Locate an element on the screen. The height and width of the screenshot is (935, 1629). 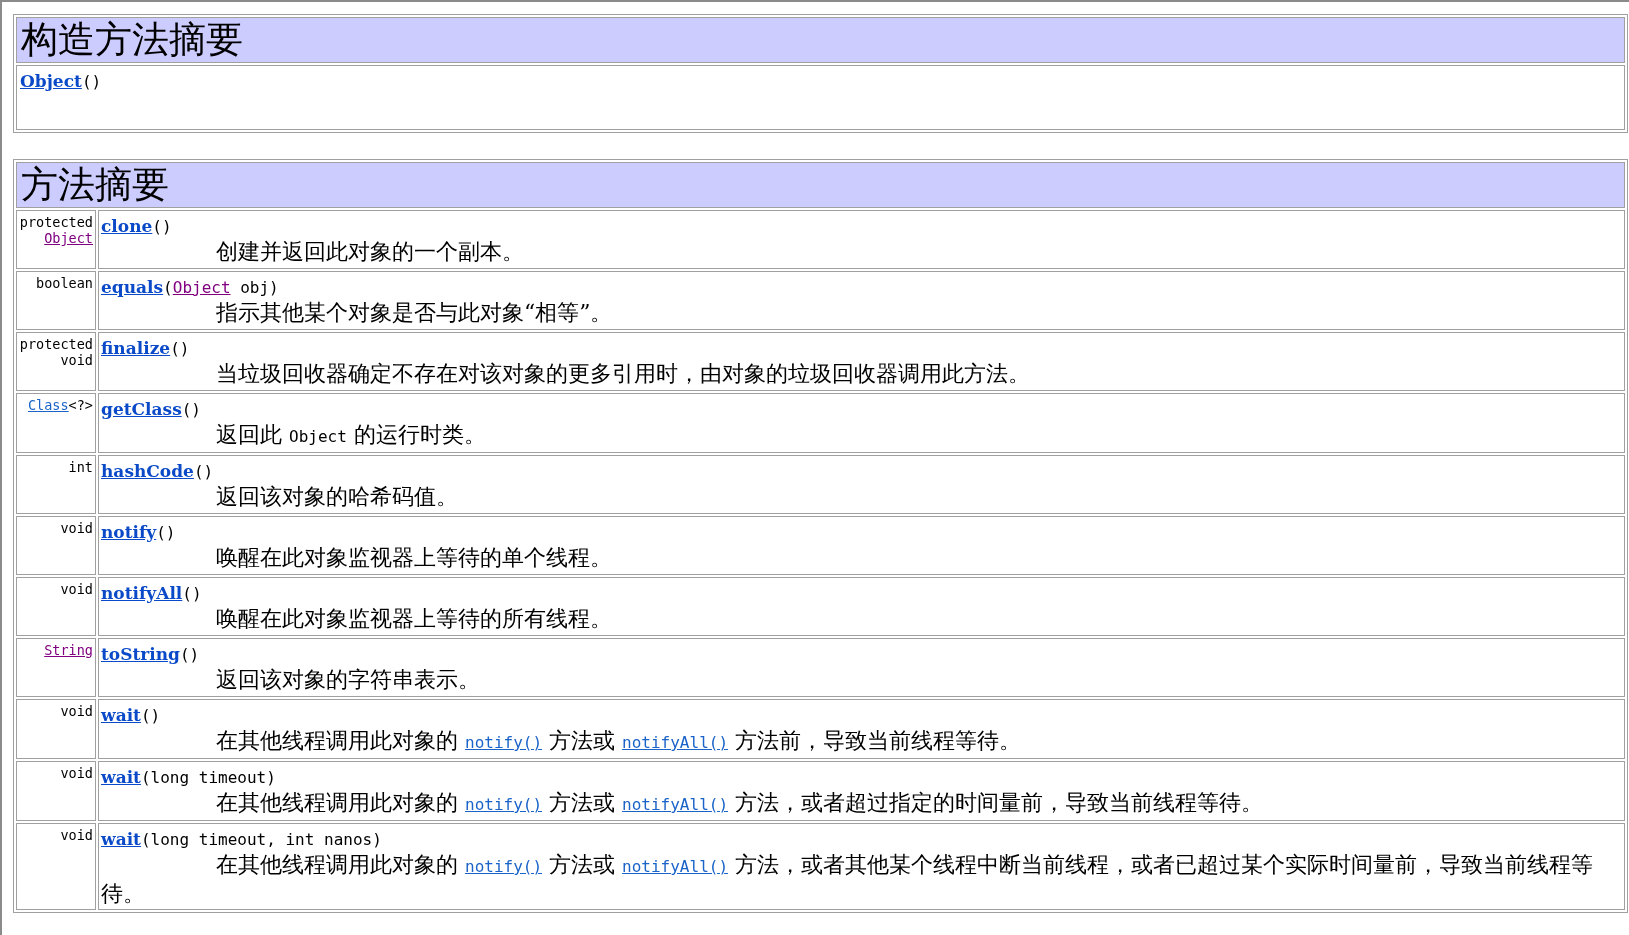
constructor-signature: Object() is located at coordinates (61, 81).